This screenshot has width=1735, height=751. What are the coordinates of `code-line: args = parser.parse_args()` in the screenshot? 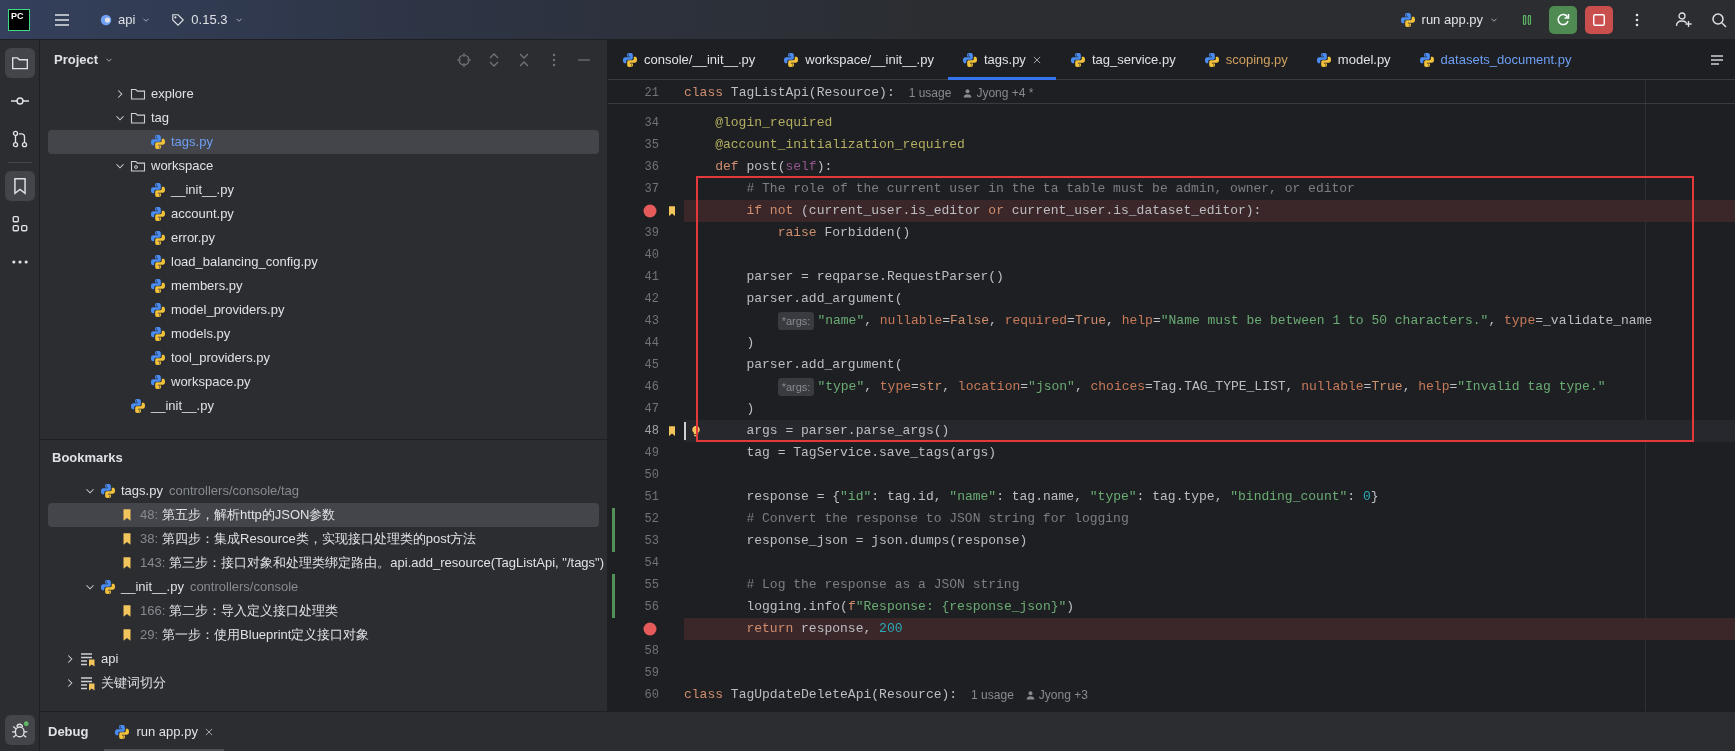 It's located at (848, 431).